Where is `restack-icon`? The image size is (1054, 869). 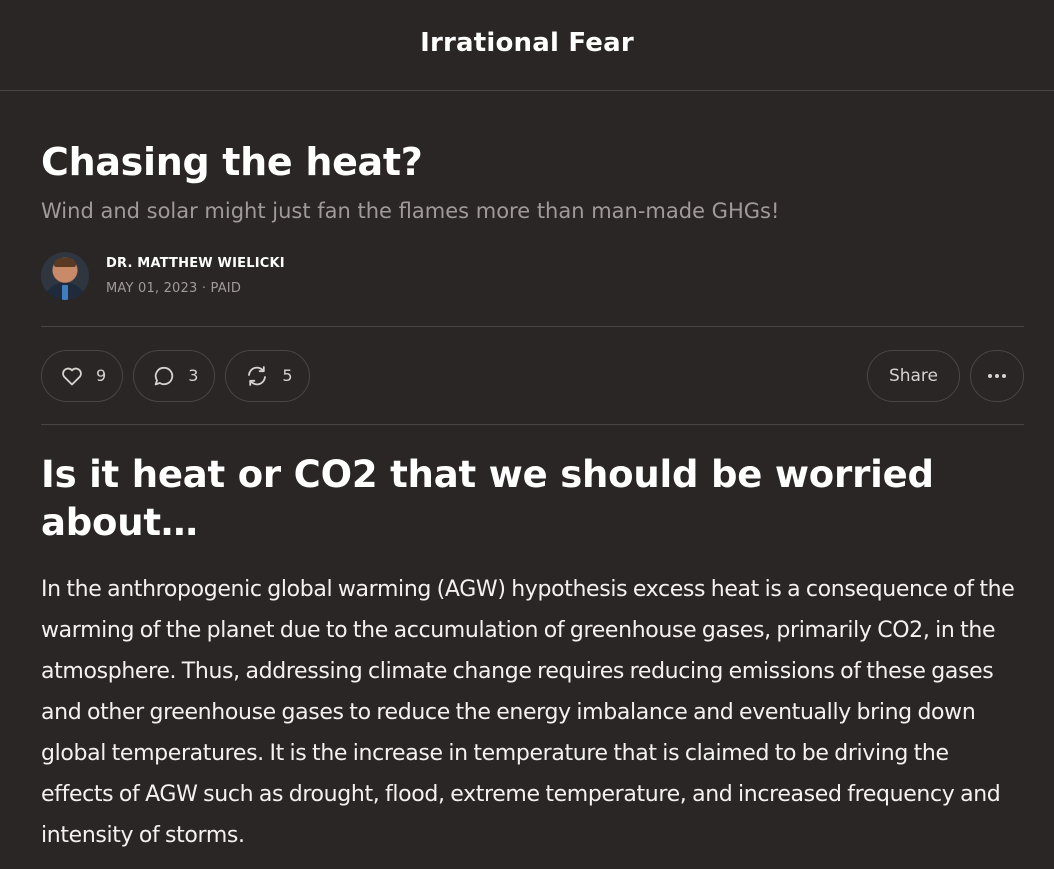 restack-icon is located at coordinates (257, 376).